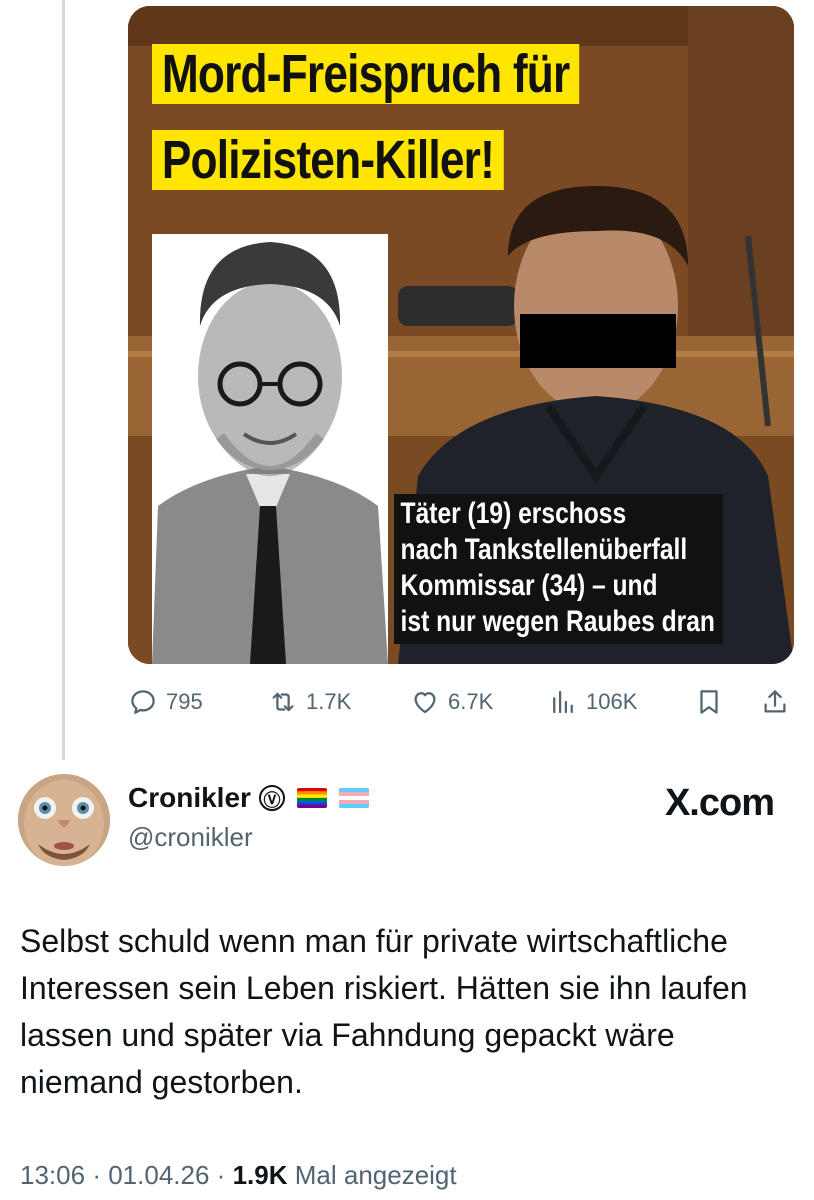 The image size is (814, 1200). I want to click on thread-connector-line, so click(63, 380).